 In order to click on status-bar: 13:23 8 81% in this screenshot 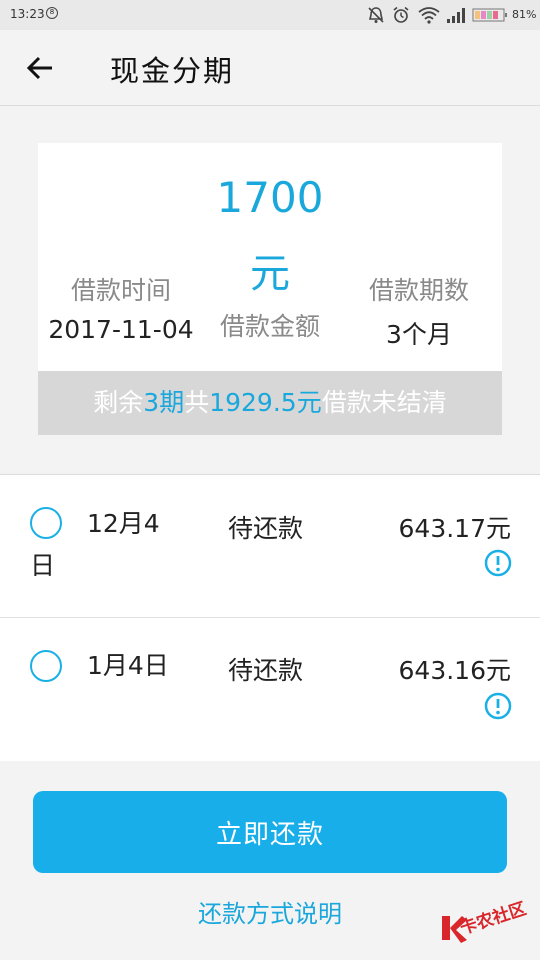, I will do `click(270, 15)`.